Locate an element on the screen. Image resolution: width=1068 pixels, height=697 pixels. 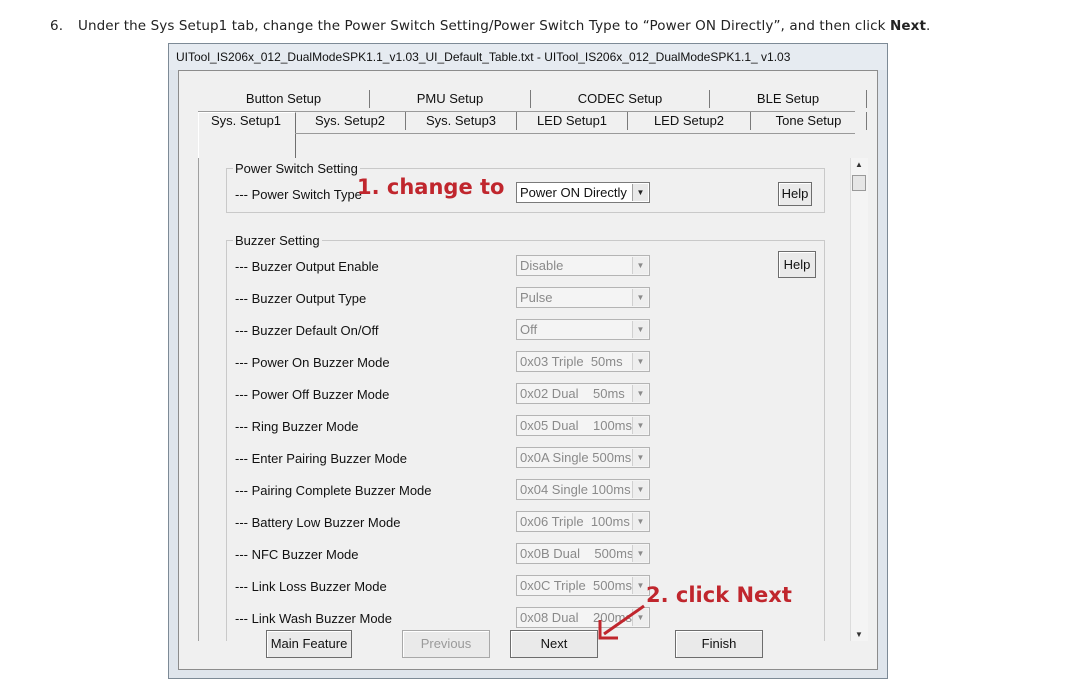
next-button: Next is located at coordinates (554, 644).